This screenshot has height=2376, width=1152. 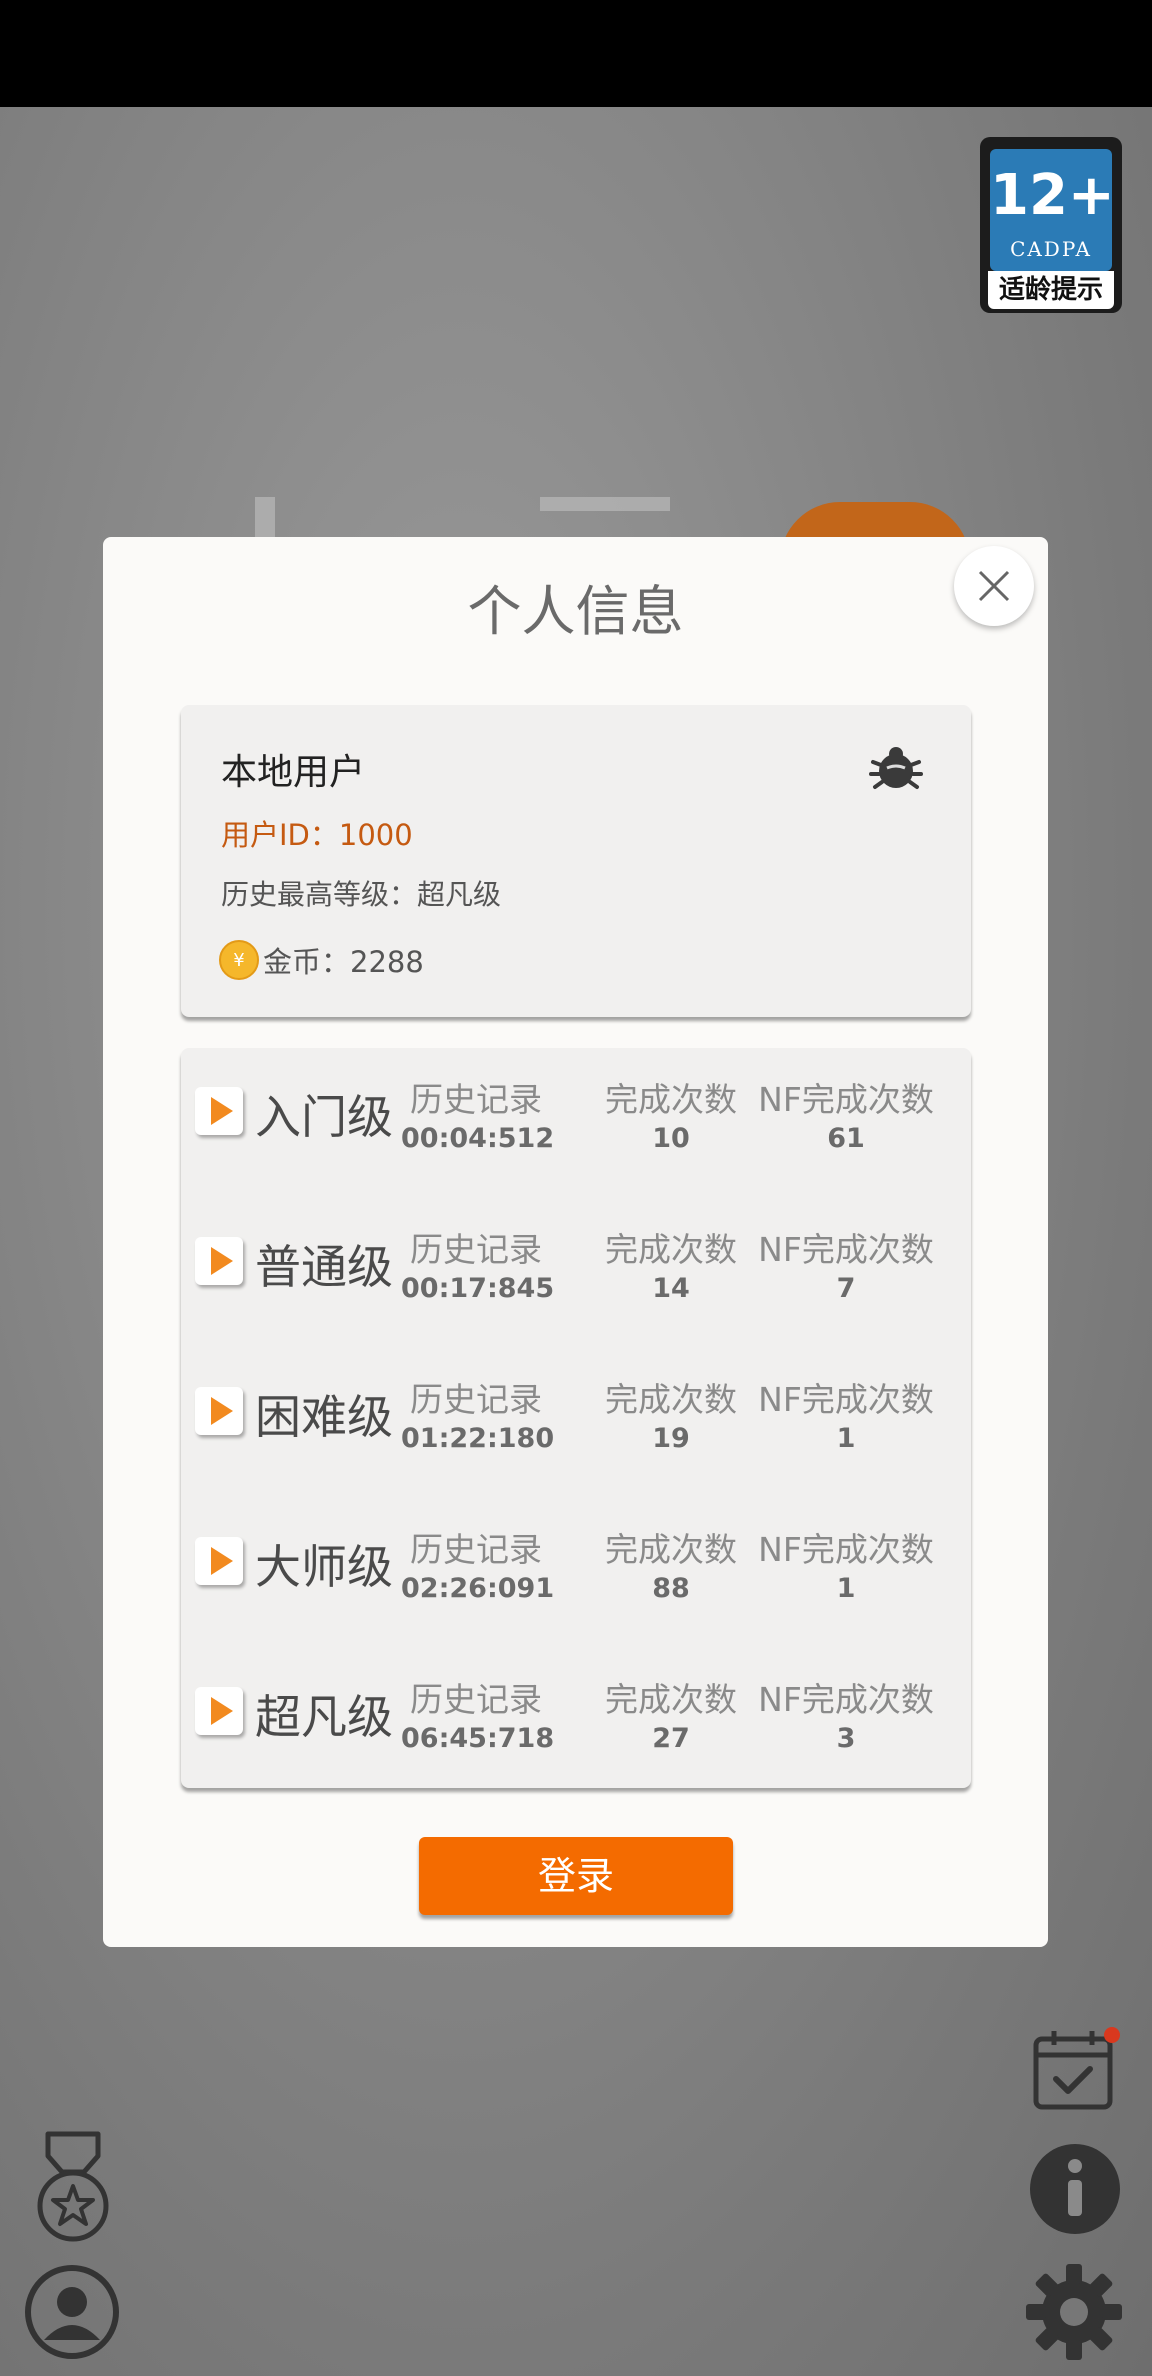 What do you see at coordinates (1051, 249) in the screenshot?
I see `age-rating-org: CADPA` at bounding box center [1051, 249].